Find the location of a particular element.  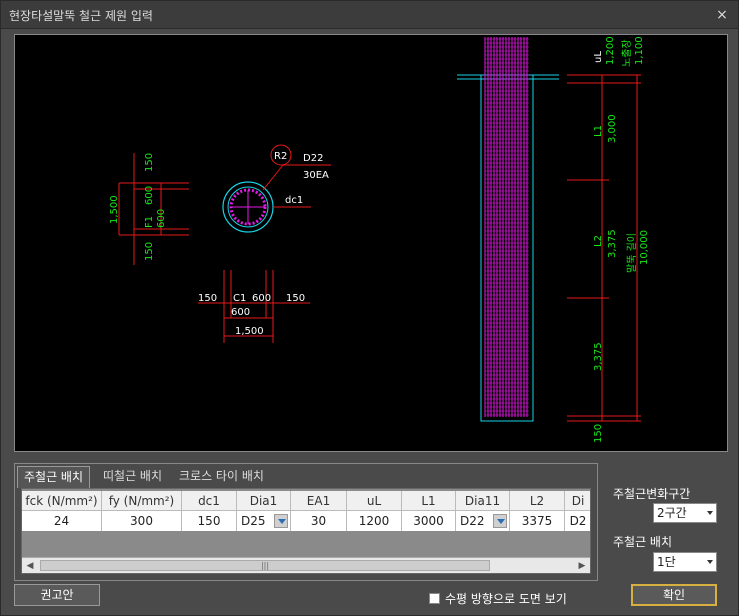

l2-val: 3,375 is located at coordinates (612, 243).